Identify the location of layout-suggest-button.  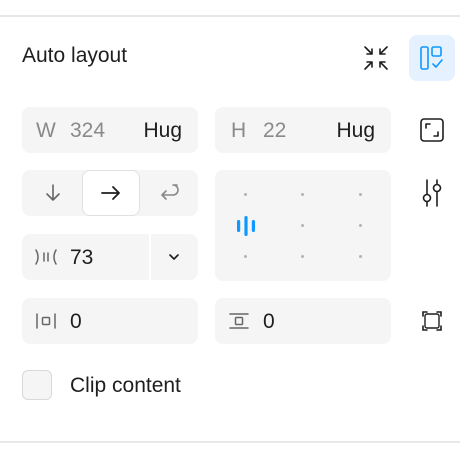
(432, 58).